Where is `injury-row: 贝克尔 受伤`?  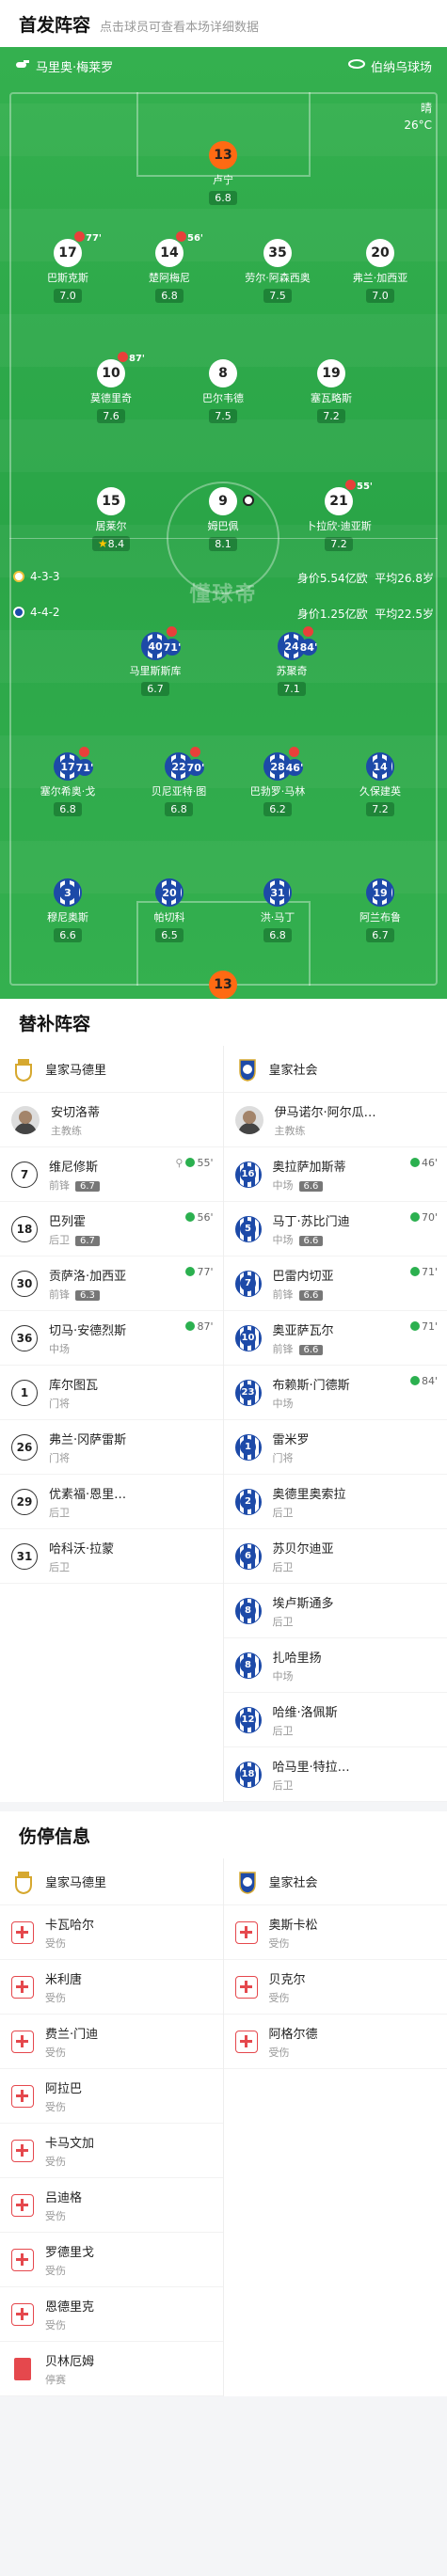 injury-row: 贝克尔 受伤 is located at coordinates (335, 1987).